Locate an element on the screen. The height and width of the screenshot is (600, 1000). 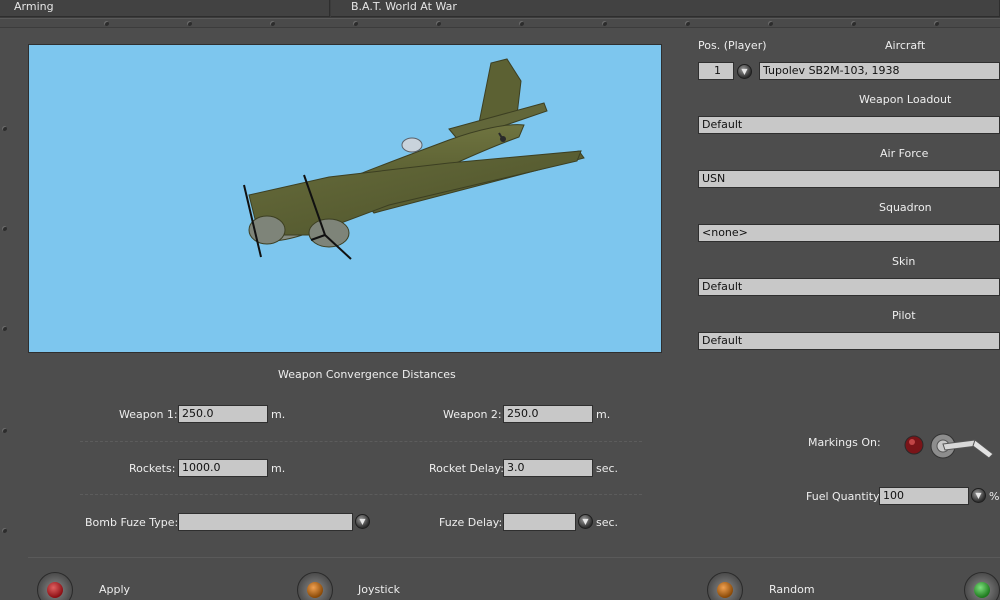
fuel-dropdown-button: ▼ is located at coordinates (978, 495).